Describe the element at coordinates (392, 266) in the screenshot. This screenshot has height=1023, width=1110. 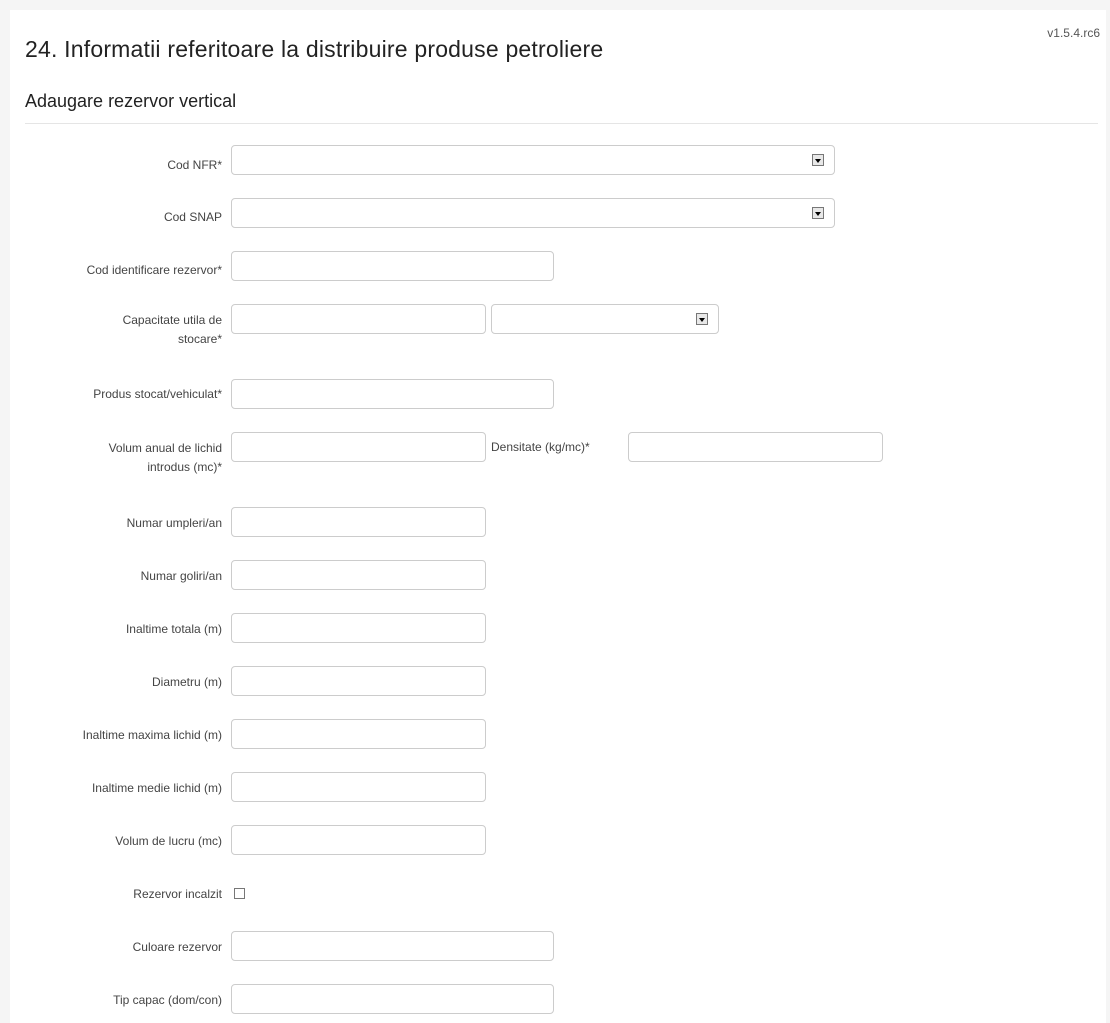
I see `cod-identificare-input` at that location.